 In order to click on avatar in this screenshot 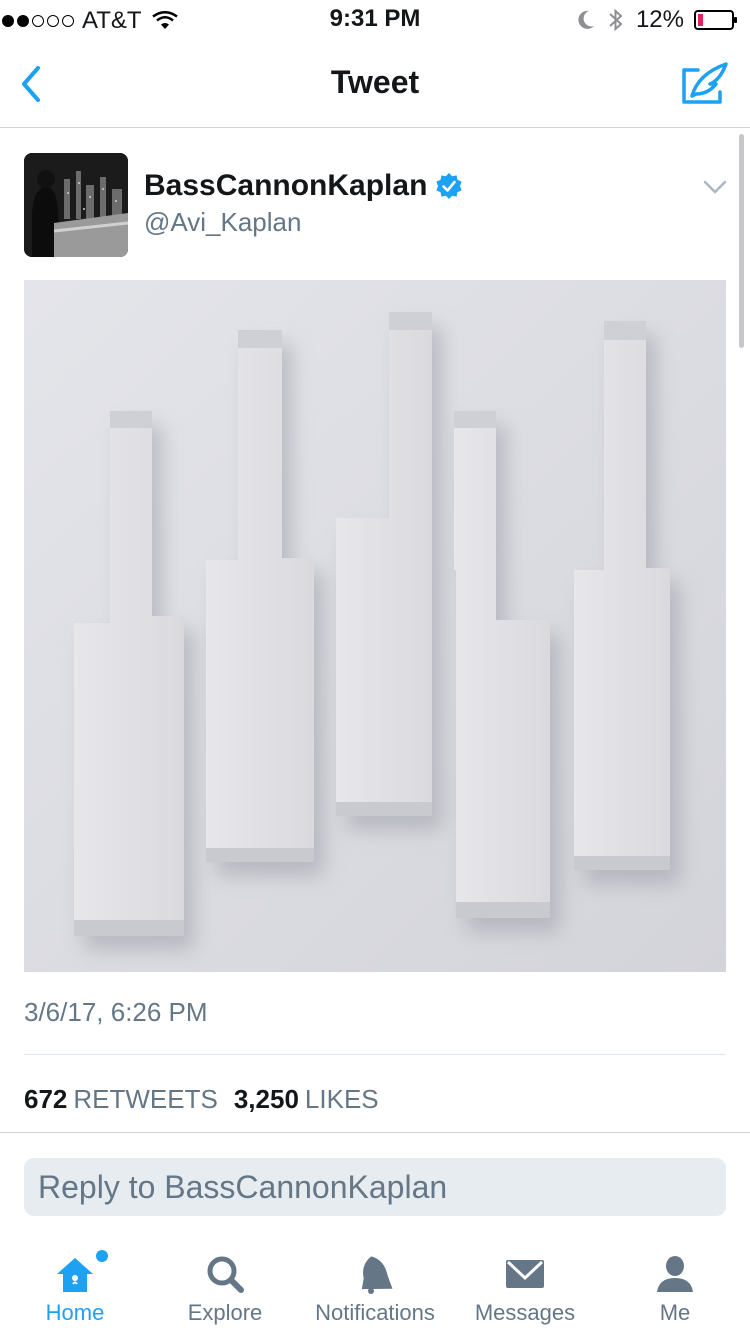, I will do `click(76, 205)`.